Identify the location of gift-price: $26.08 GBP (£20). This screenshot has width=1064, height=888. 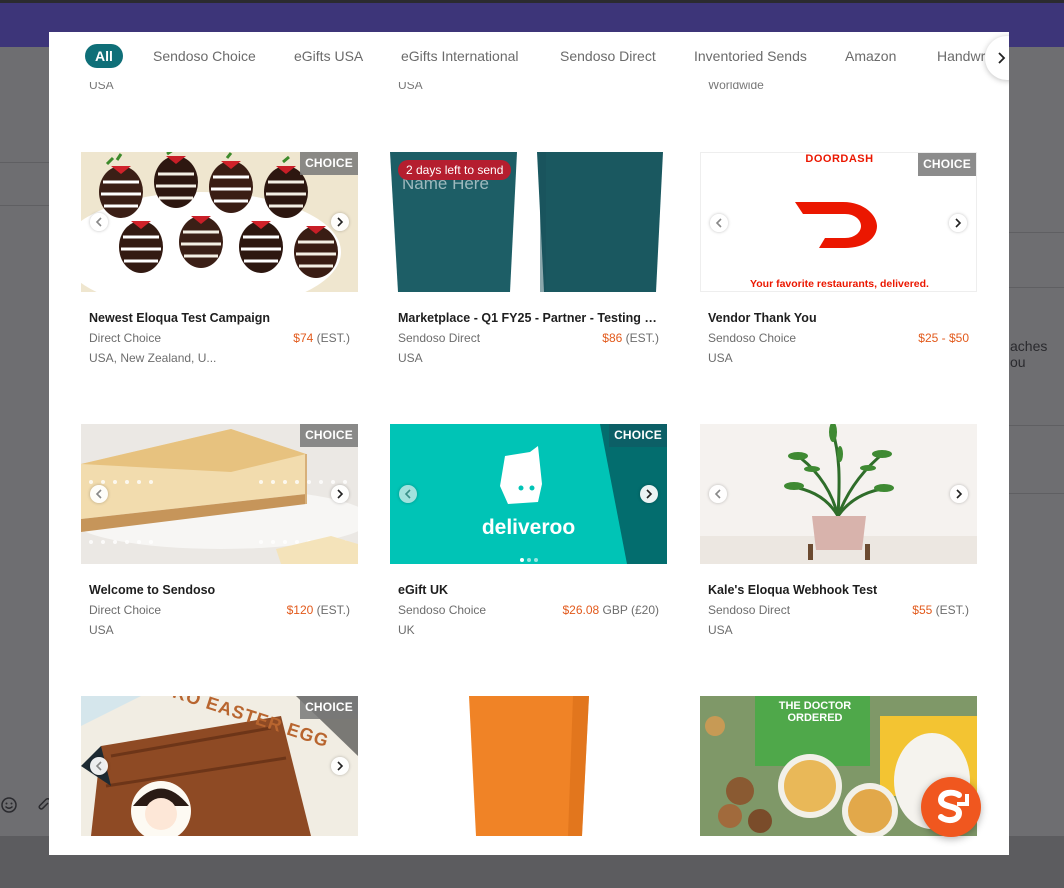
(610, 610).